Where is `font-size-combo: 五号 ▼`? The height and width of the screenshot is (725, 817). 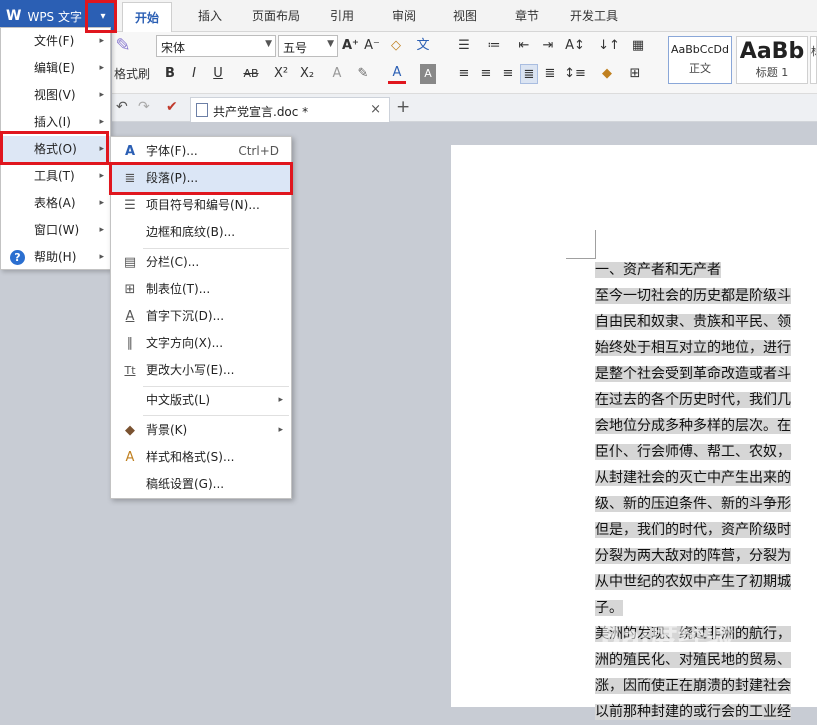
font-size-combo: 五号 ▼ is located at coordinates (308, 46).